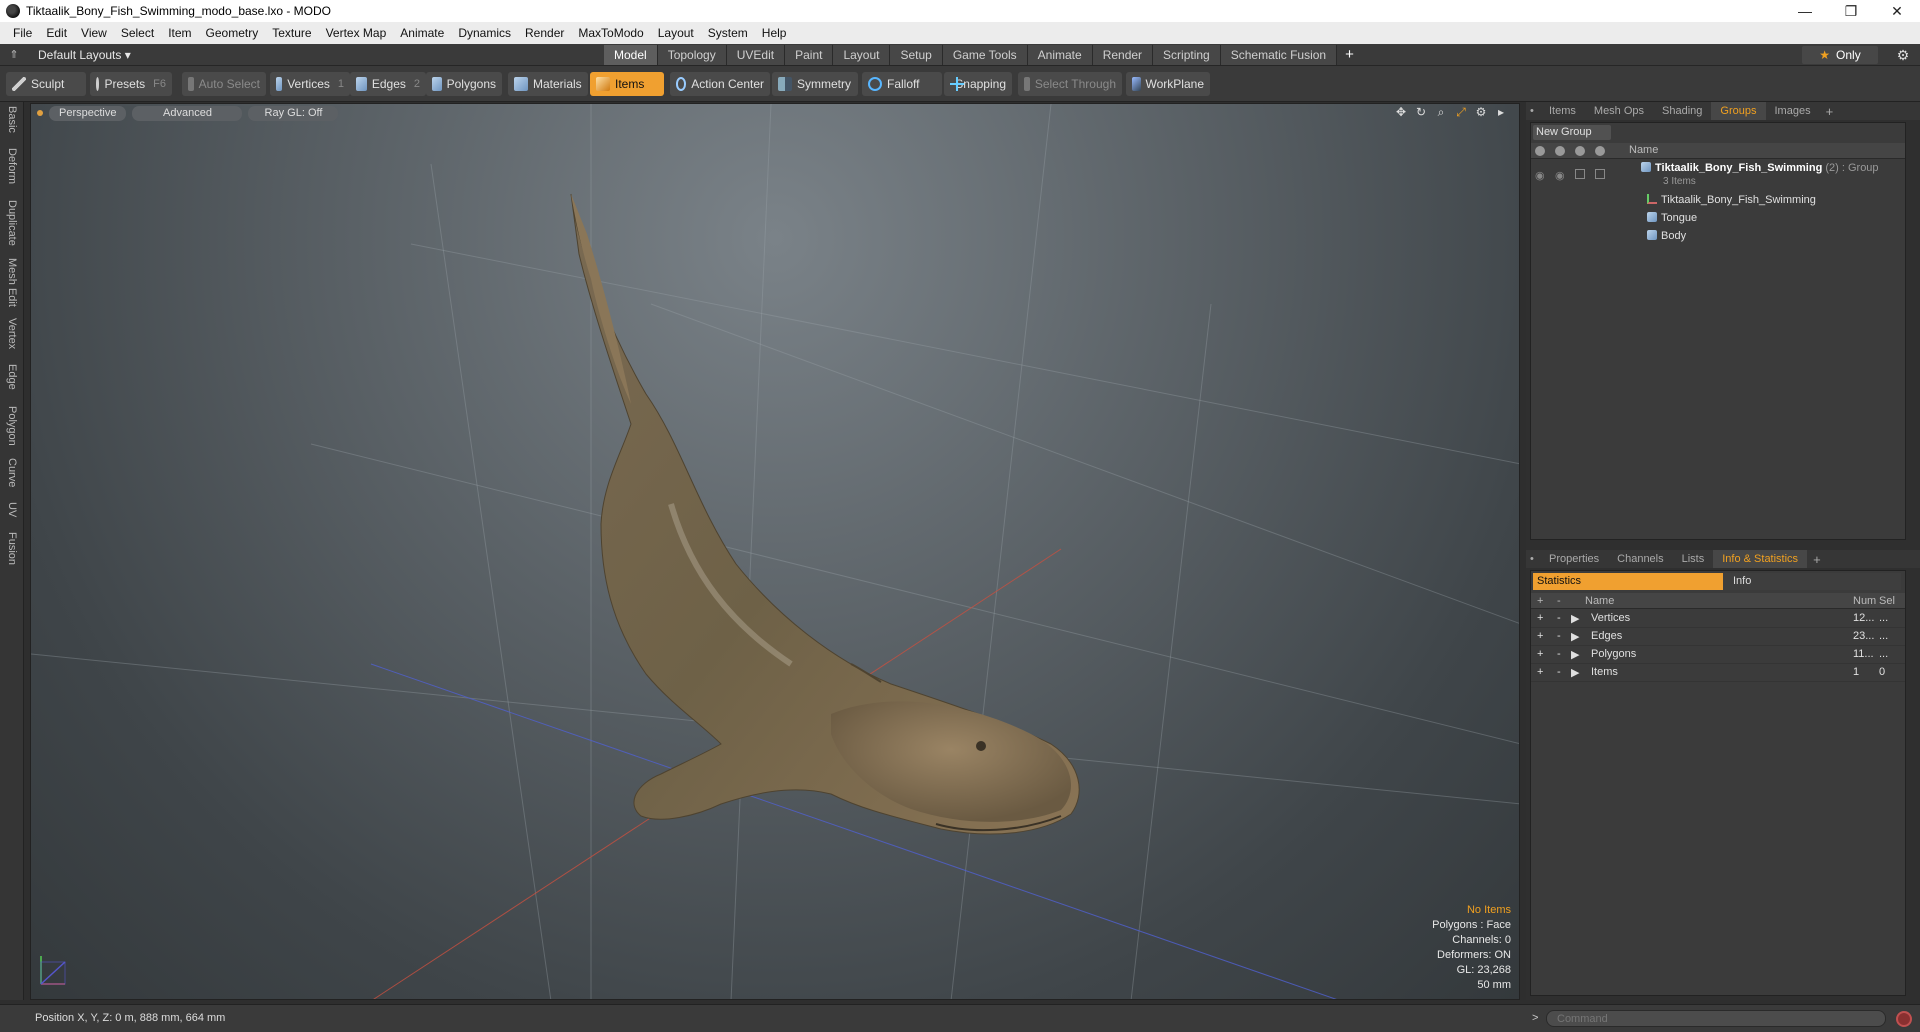 The width and height of the screenshot is (1920, 1032). I want to click on gear-icon: ⚙, so click(1903, 55).